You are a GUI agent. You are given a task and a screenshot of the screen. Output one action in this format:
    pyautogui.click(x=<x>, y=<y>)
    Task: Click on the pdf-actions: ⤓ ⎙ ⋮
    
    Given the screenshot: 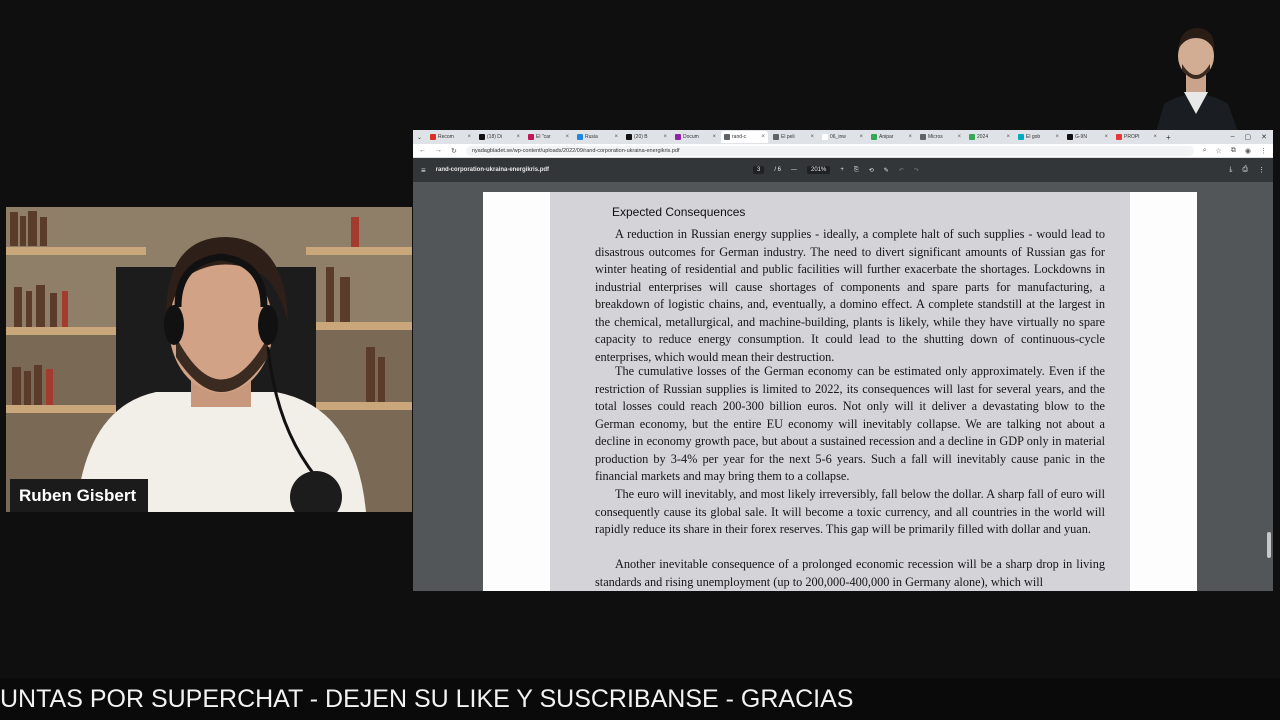 What is the action you would take?
    pyautogui.click(x=1247, y=170)
    